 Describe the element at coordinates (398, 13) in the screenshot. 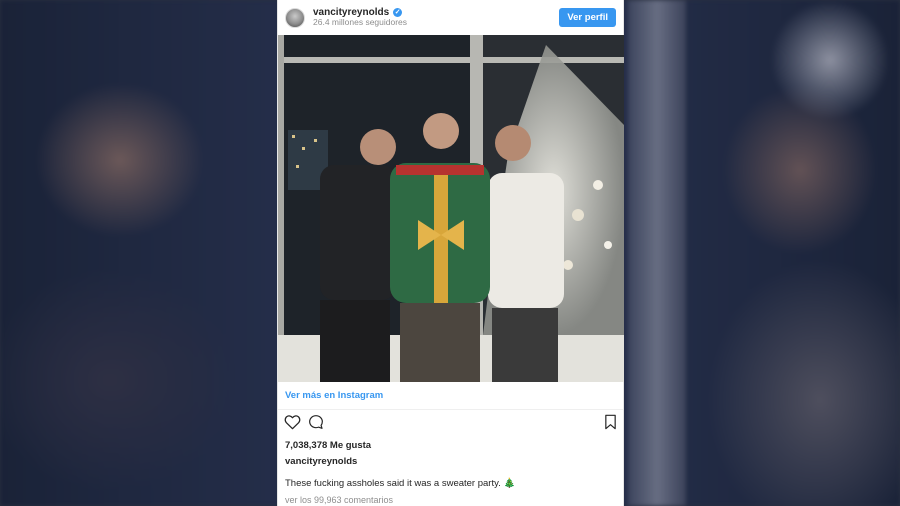

I see `verified-badge-icon: ✓` at that location.